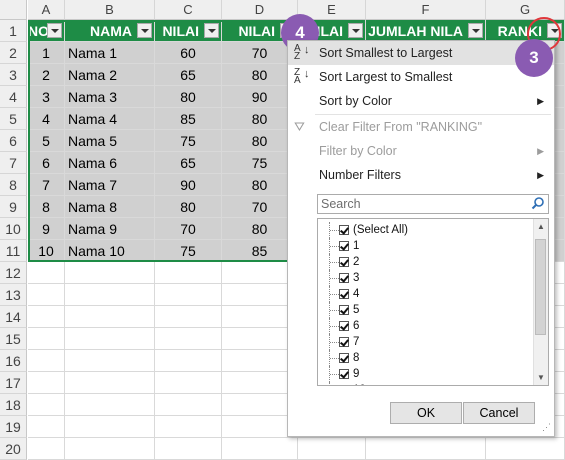  What do you see at coordinates (13, 273) in the screenshot?
I see `row-header-12: 12` at bounding box center [13, 273].